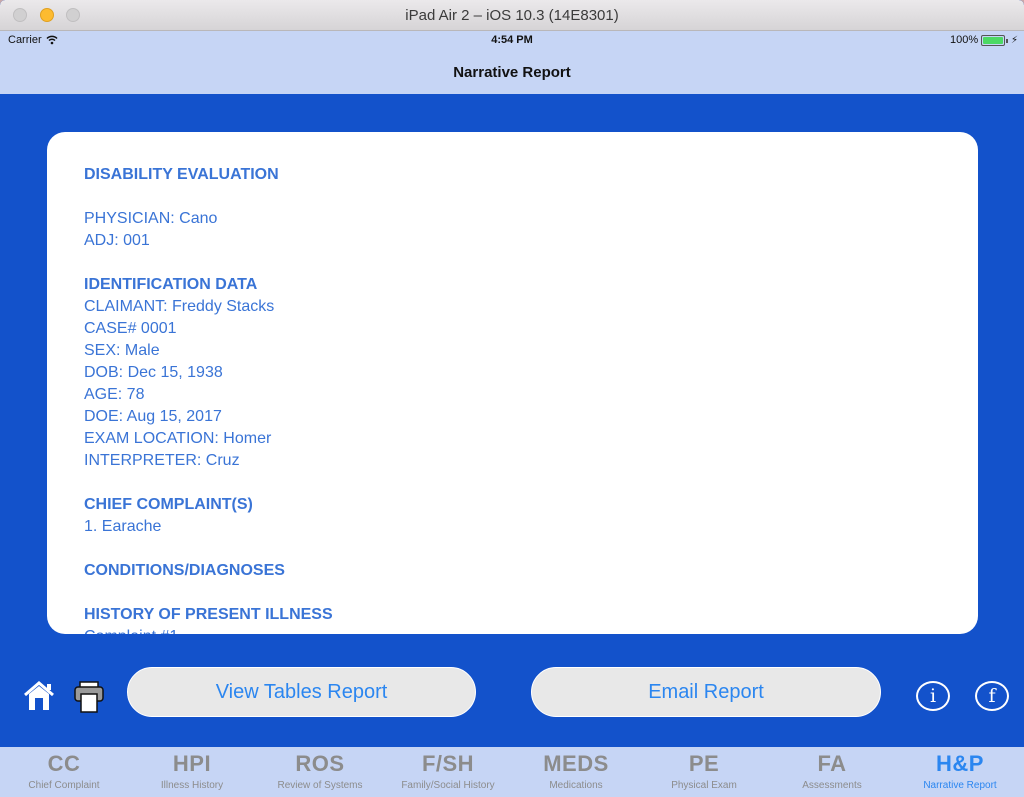  Describe the element at coordinates (576, 763) in the screenshot. I see `tab-abbreviation: MEDS` at that location.